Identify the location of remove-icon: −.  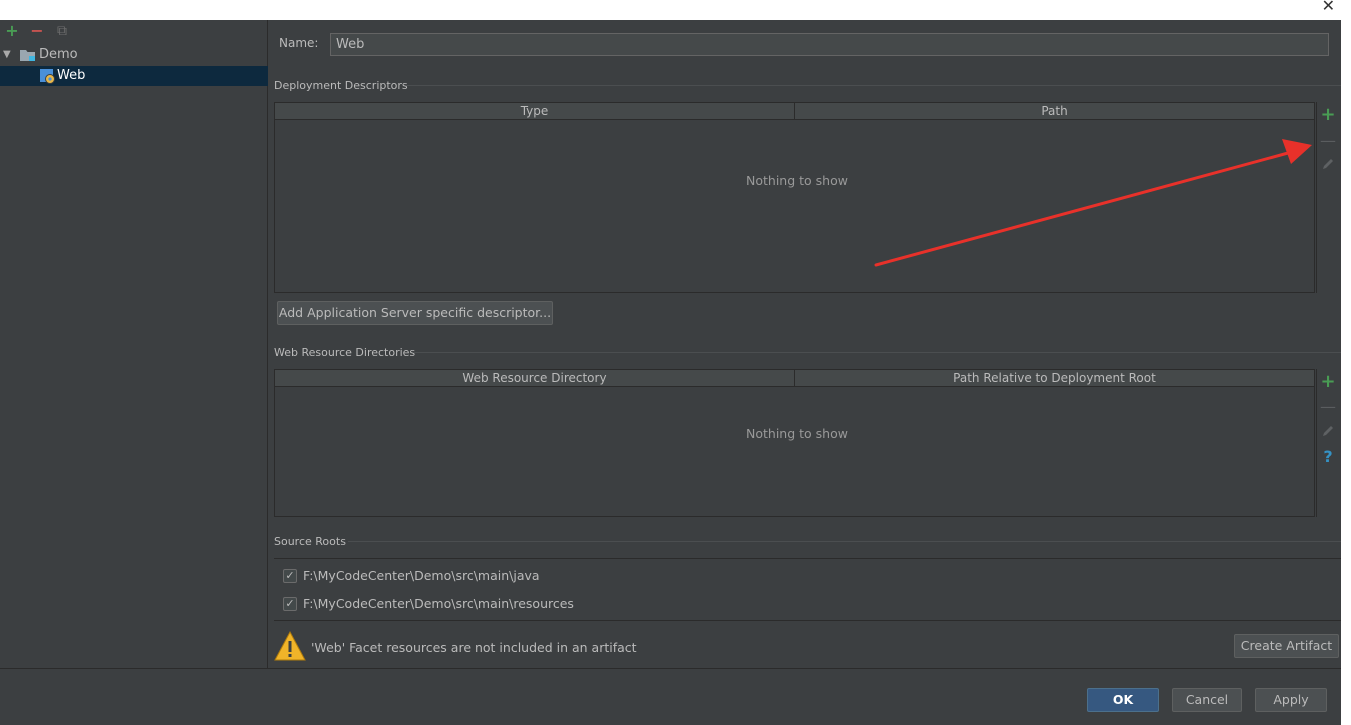
(37, 31).